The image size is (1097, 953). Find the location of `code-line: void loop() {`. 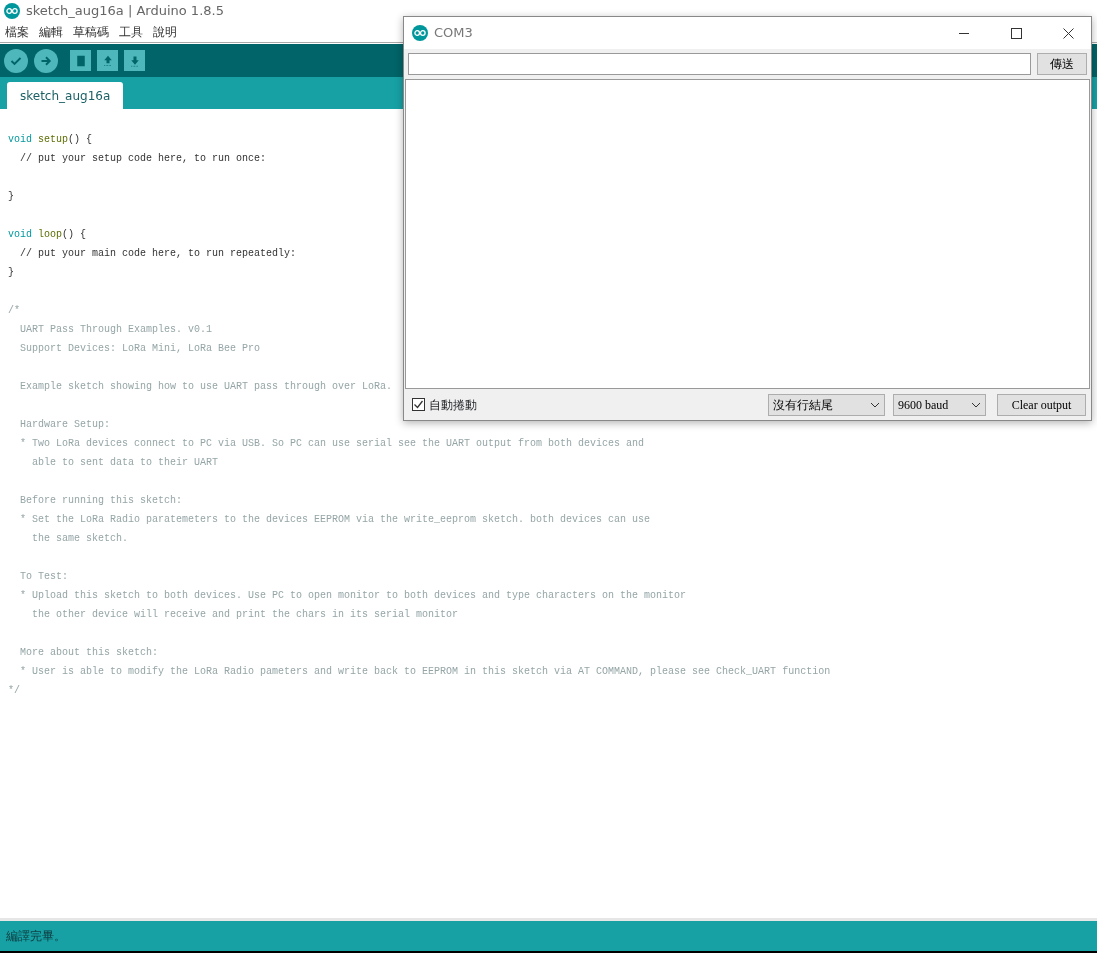

code-line: void loop() { is located at coordinates (48, 235).